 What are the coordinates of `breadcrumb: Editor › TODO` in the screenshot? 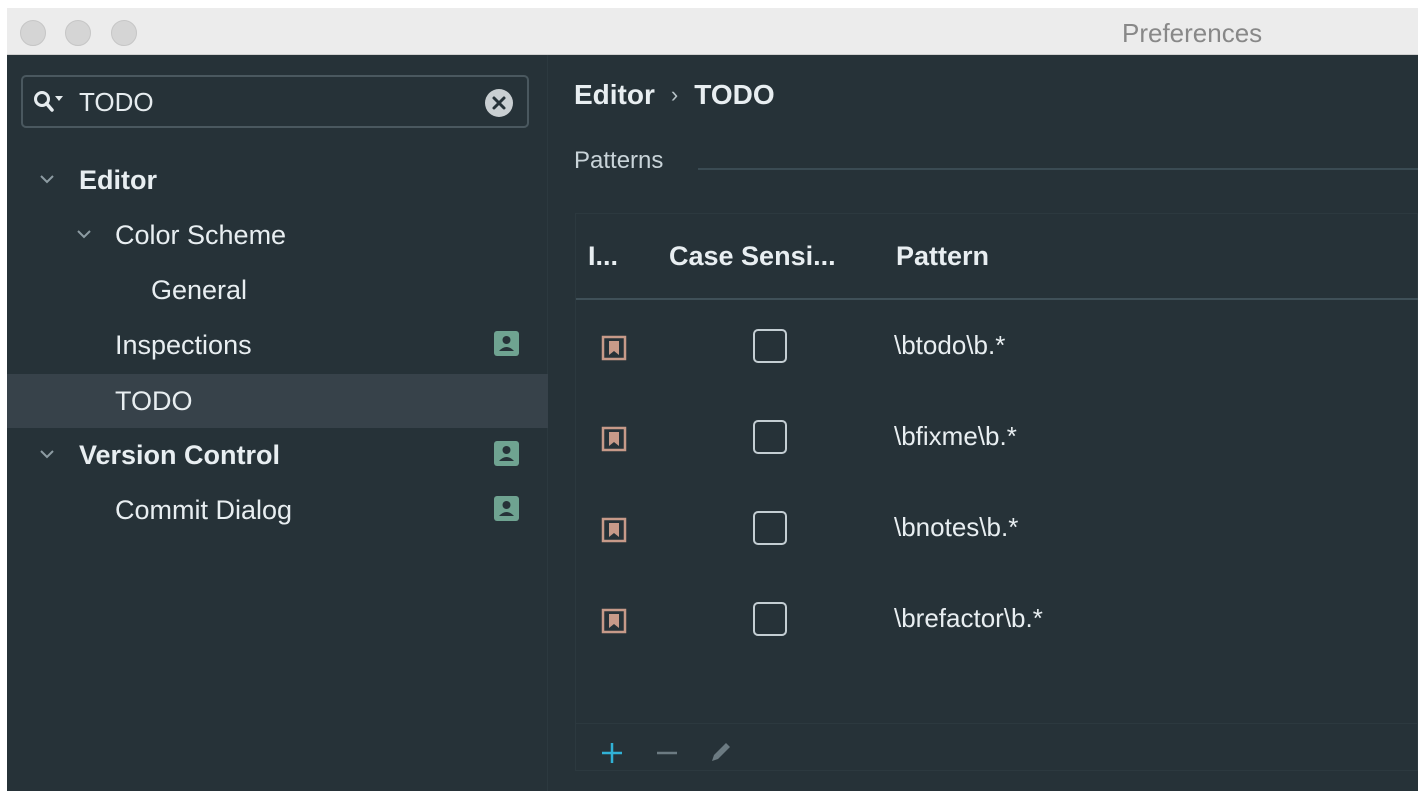 It's located at (674, 95).